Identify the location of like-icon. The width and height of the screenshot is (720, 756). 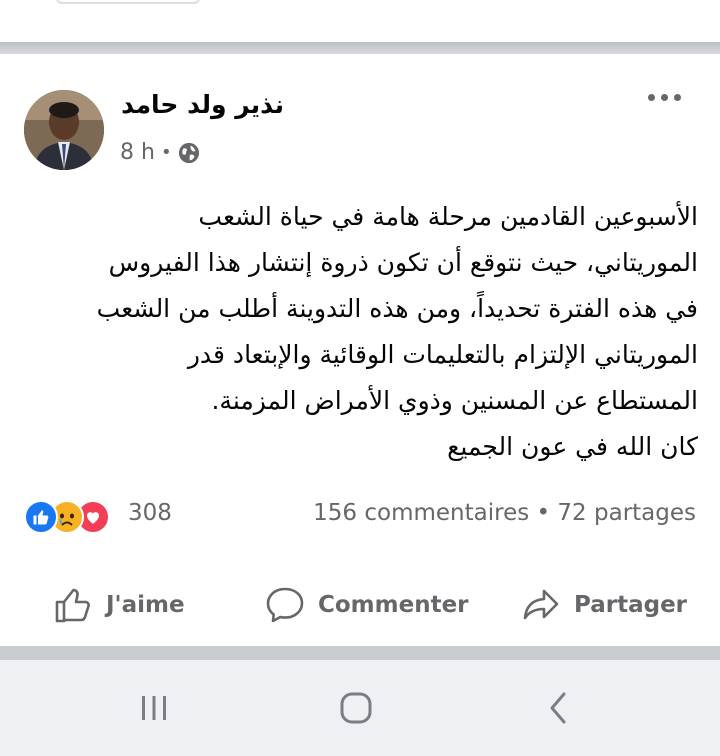
(41, 517).